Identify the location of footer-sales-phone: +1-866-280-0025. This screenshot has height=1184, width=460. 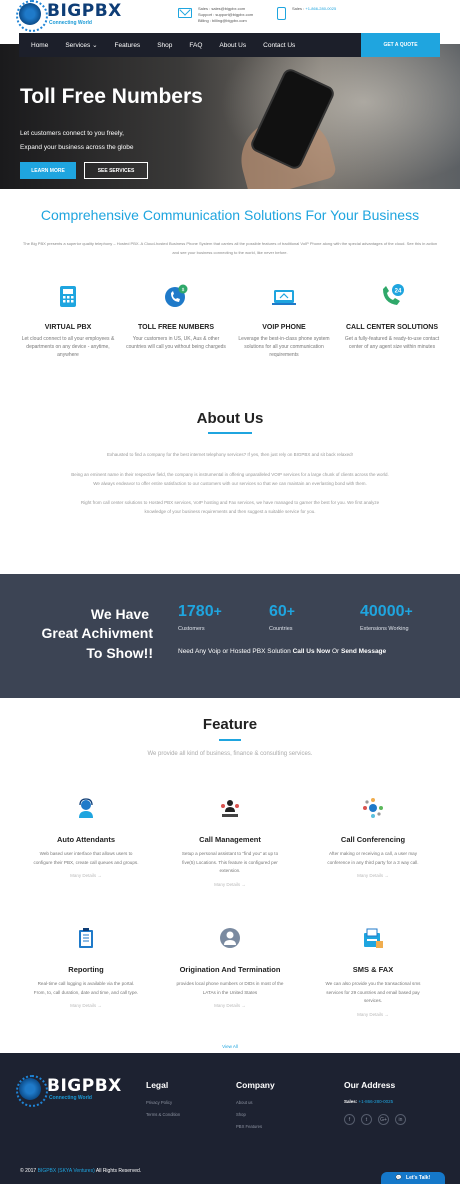
(376, 1101).